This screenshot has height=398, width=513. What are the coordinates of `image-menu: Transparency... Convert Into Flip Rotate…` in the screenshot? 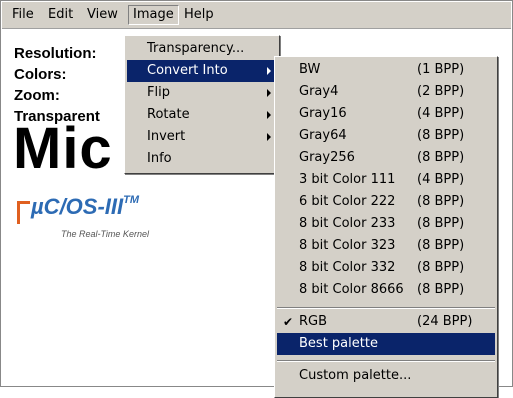 It's located at (202, 104).